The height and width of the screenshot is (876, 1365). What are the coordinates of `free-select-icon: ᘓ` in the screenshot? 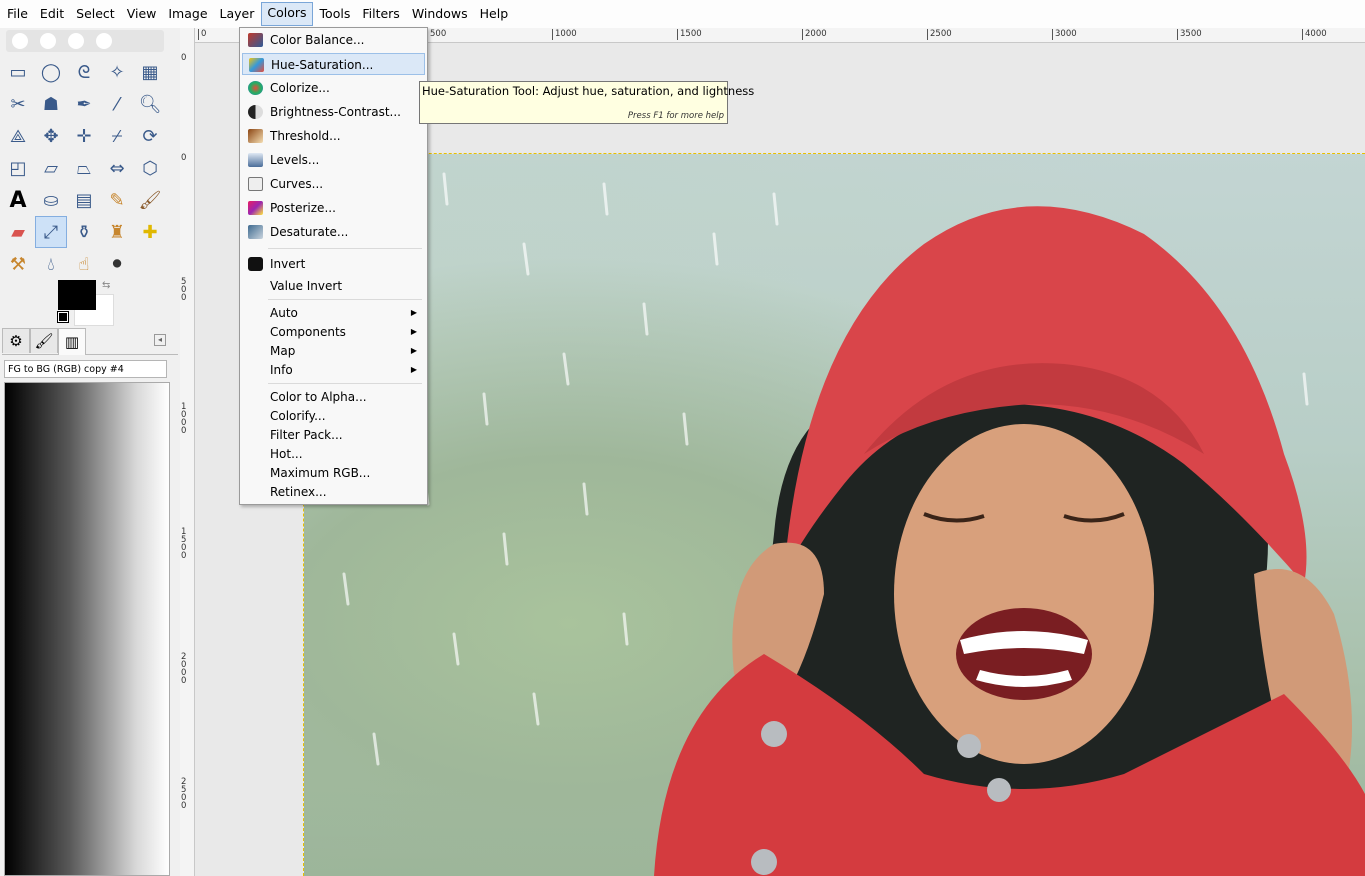 It's located at (84, 72).